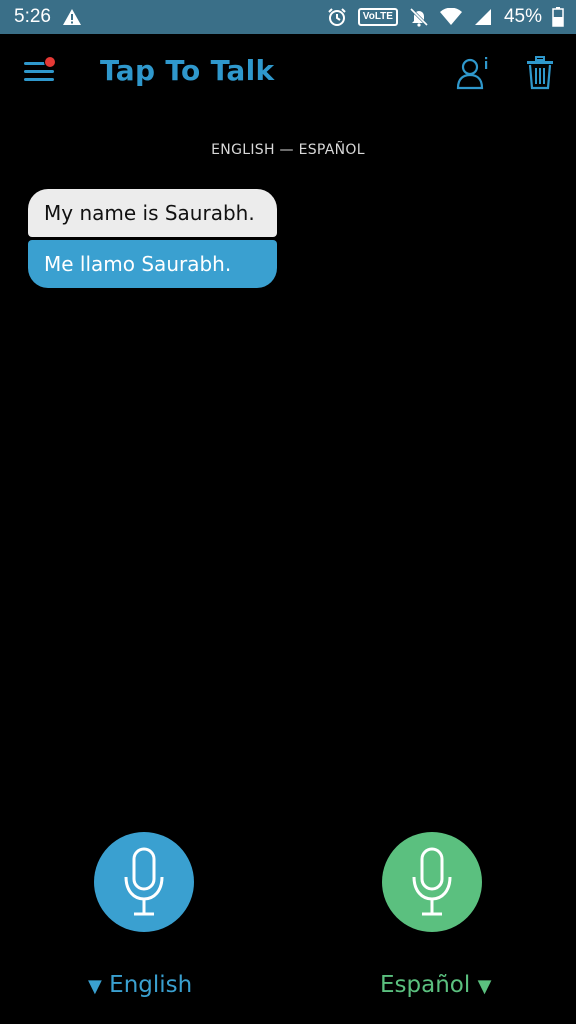 This screenshot has height=1024, width=576. What do you see at coordinates (483, 17) in the screenshot?
I see `signal-icon` at bounding box center [483, 17].